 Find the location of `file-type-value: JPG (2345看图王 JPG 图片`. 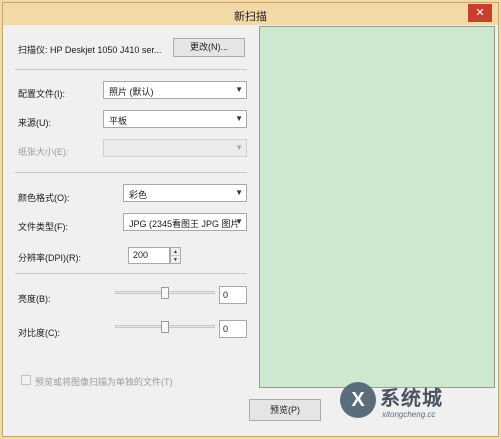

file-type-value: JPG (2345看图王 JPG 图片 is located at coordinates (184, 224).